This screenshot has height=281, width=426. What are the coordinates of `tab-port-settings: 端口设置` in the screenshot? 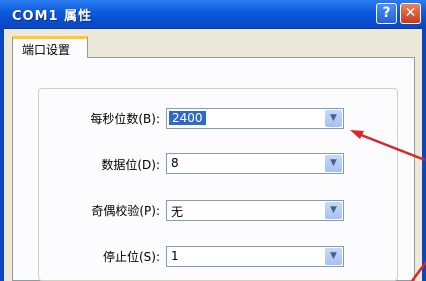 It's located at (50, 47).